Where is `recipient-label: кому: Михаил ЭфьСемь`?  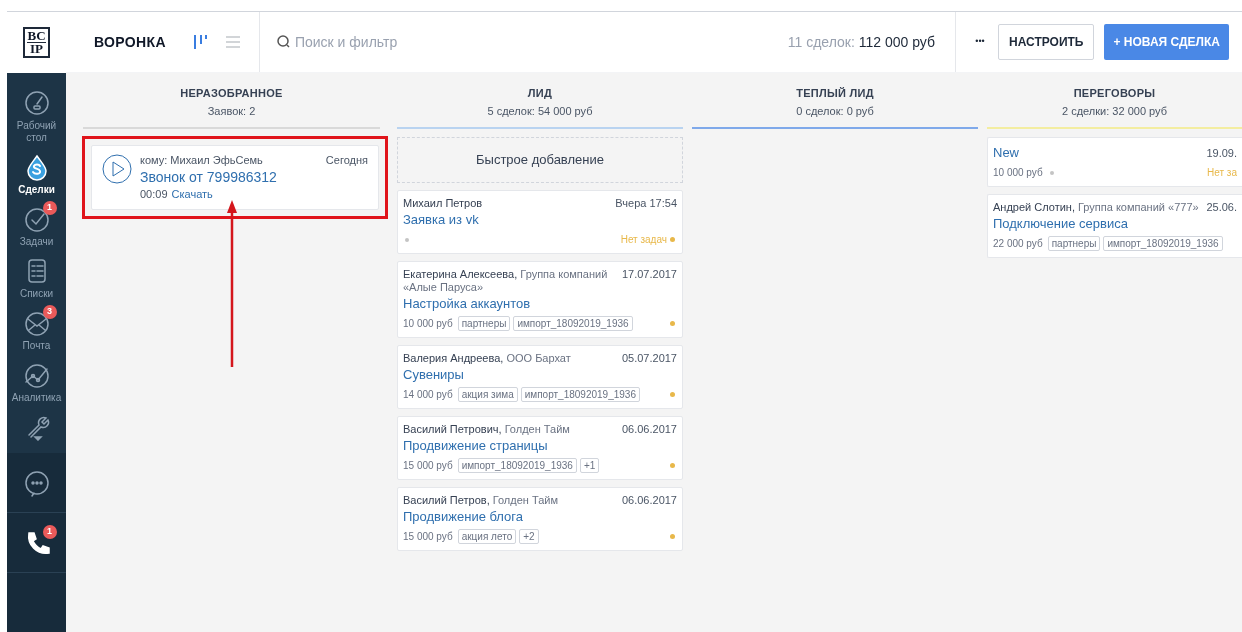 recipient-label: кому: Михаил ЭфьСемь is located at coordinates (201, 160).